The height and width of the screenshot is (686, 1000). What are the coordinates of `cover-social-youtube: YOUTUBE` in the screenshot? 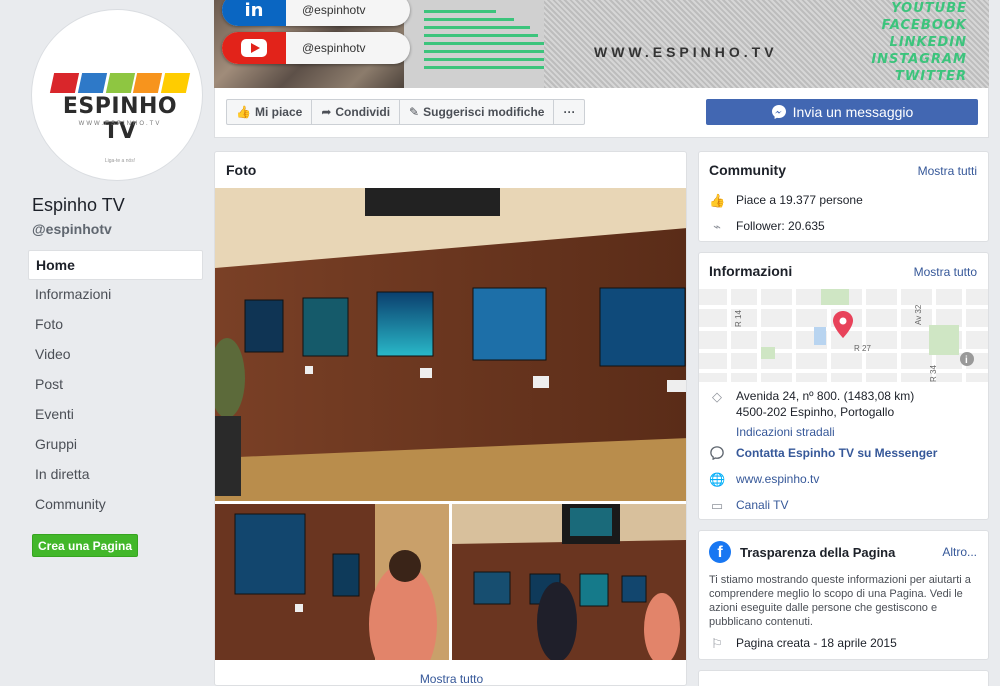 It's located at (929, 8).